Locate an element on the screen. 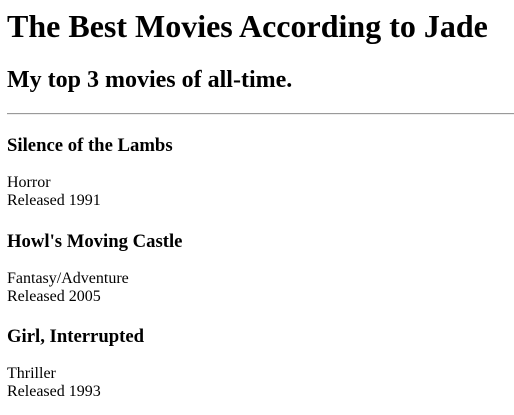  movie-details: Horror Released 1991 is located at coordinates (260, 192).